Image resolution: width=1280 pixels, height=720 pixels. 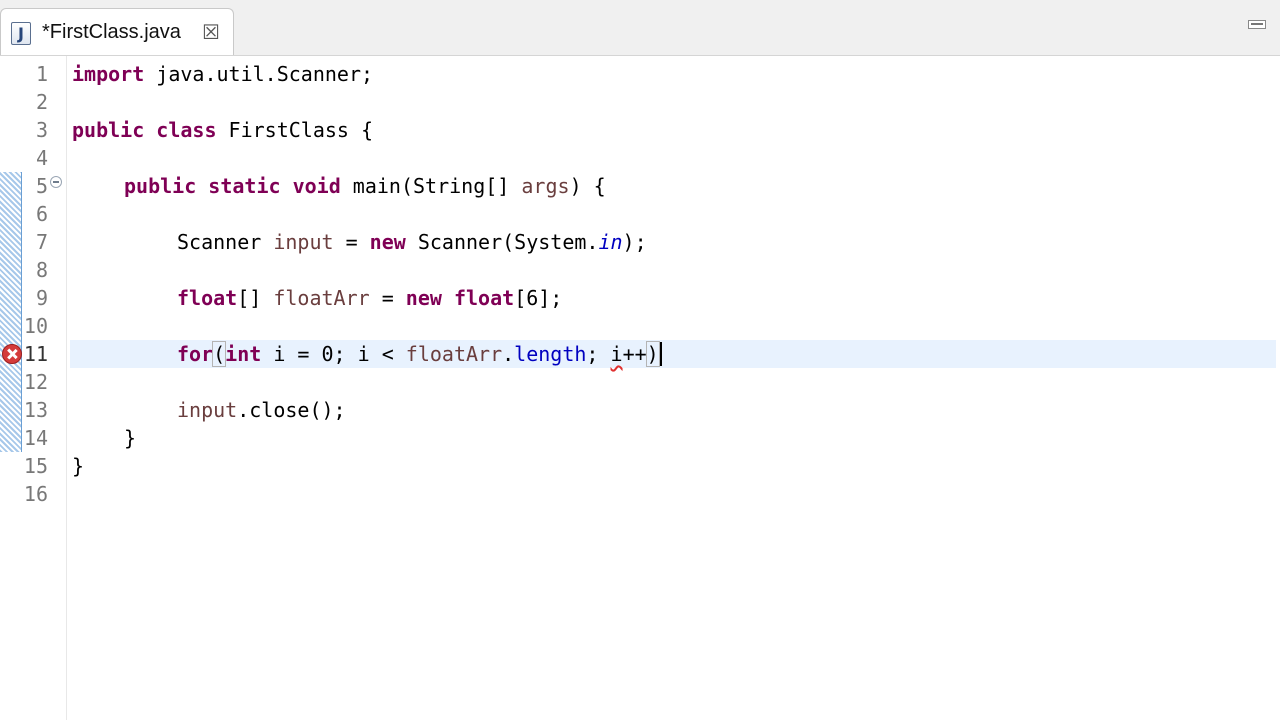 I want to click on line-number: 1, so click(x=41, y=74).